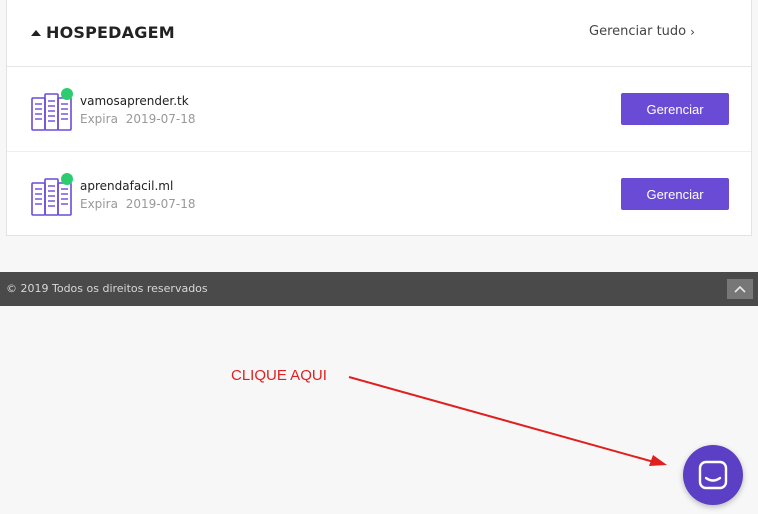 This screenshot has width=758, height=514. What do you see at coordinates (279, 375) in the screenshot?
I see `annotation-label: CLIQUE AQUI` at bounding box center [279, 375].